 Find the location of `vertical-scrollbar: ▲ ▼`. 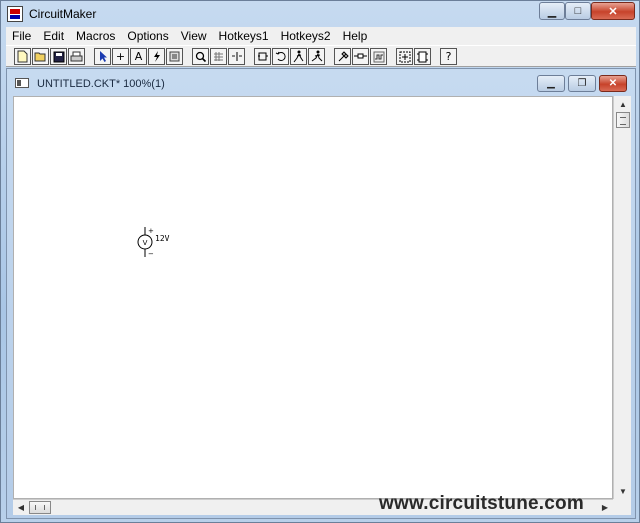

vertical-scrollbar: ▲ ▼ is located at coordinates (622, 297).